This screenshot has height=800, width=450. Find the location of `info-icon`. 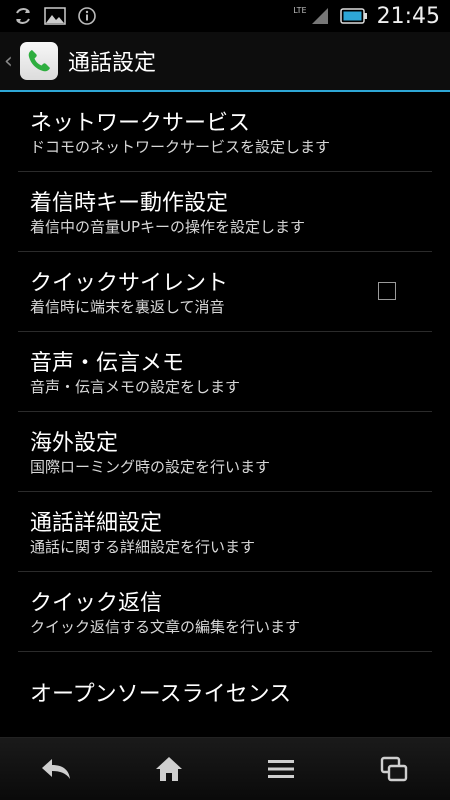

info-icon is located at coordinates (87, 16).